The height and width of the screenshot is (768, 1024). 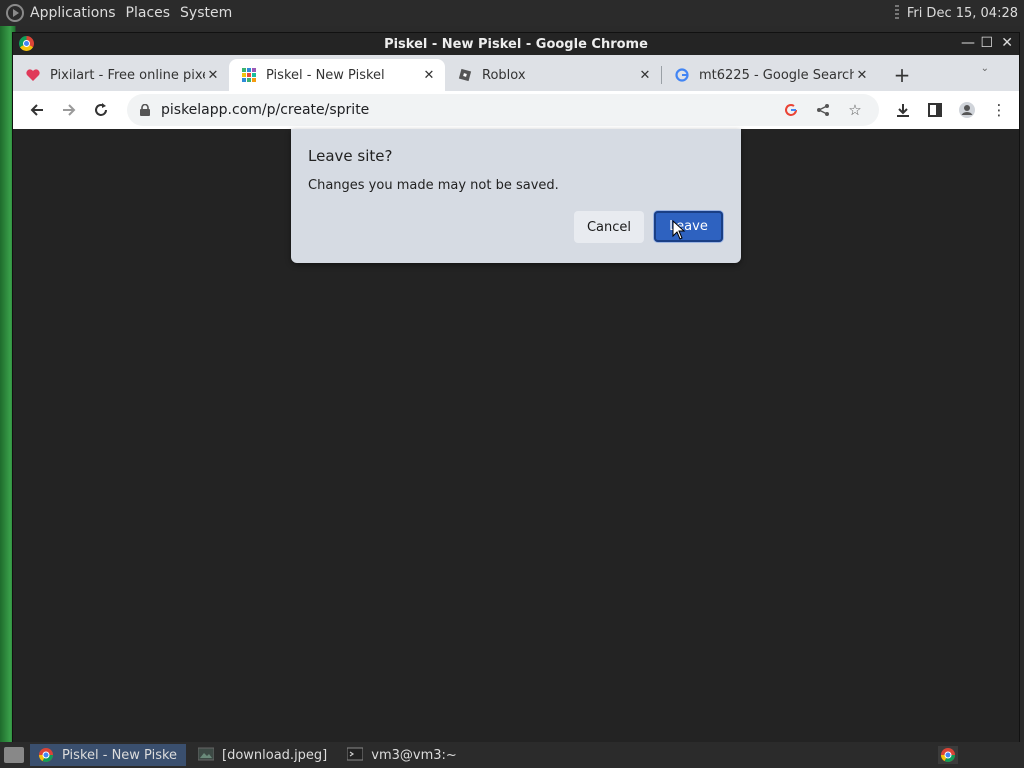 What do you see at coordinates (433, 185) in the screenshot?
I see `dialog-message: Changes you made may not be saved.` at bounding box center [433, 185].